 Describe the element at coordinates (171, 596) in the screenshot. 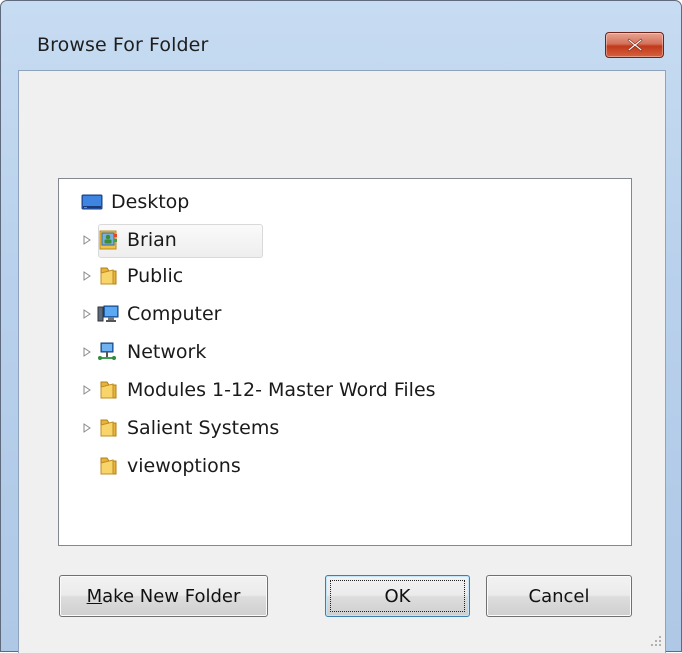

I see `button-label: ake New Folder` at that location.